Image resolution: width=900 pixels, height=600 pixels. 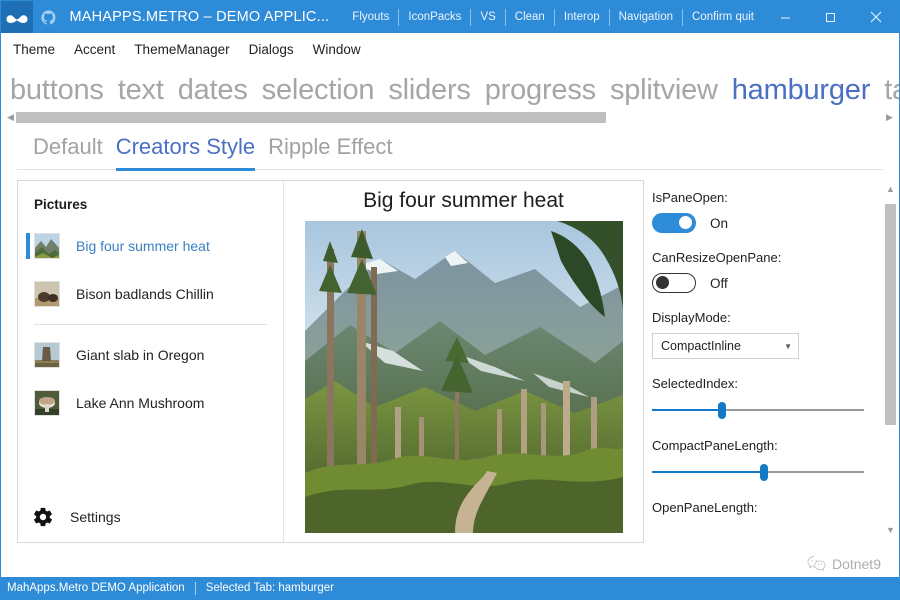 I want to click on option-can-resize-open-pane: CanResizeOpenPane: Off, so click(x=765, y=271).